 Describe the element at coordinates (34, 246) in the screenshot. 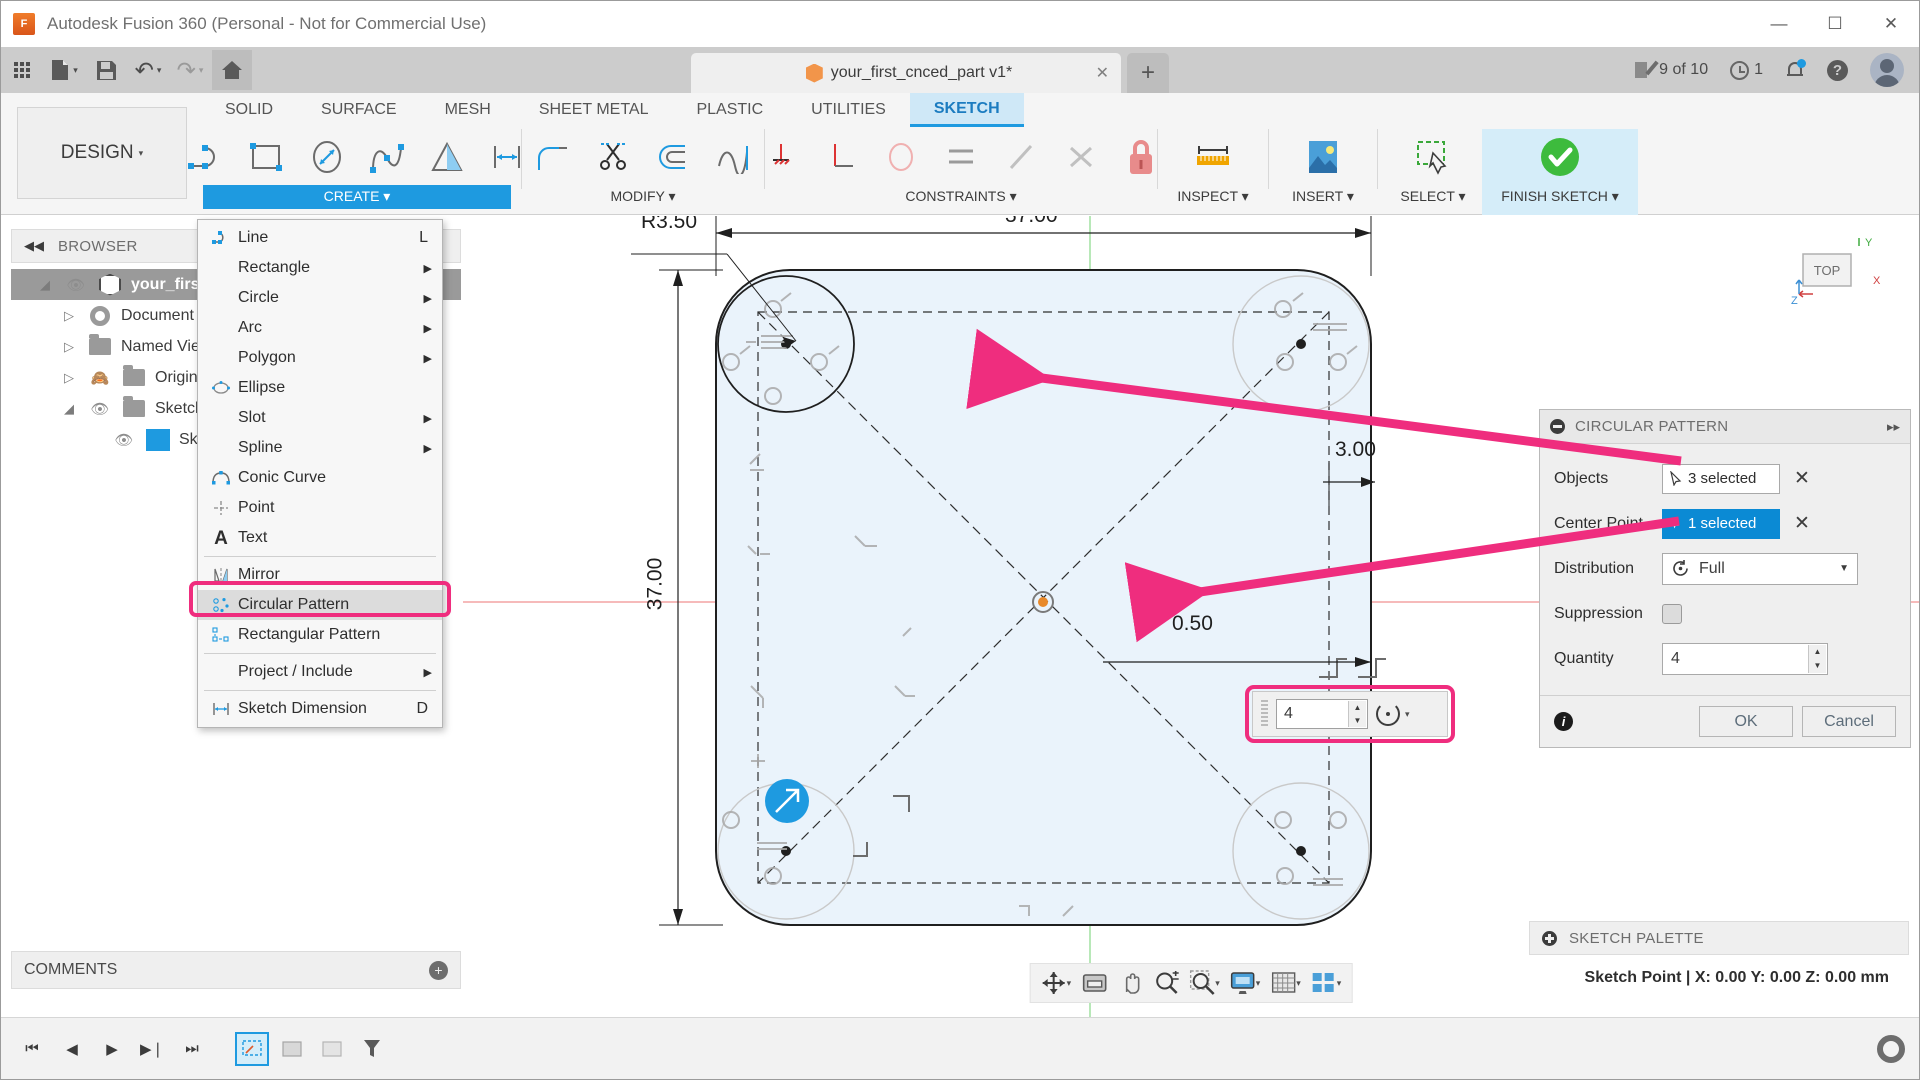

I see `collapse-browser-icon: ◀◀` at that location.